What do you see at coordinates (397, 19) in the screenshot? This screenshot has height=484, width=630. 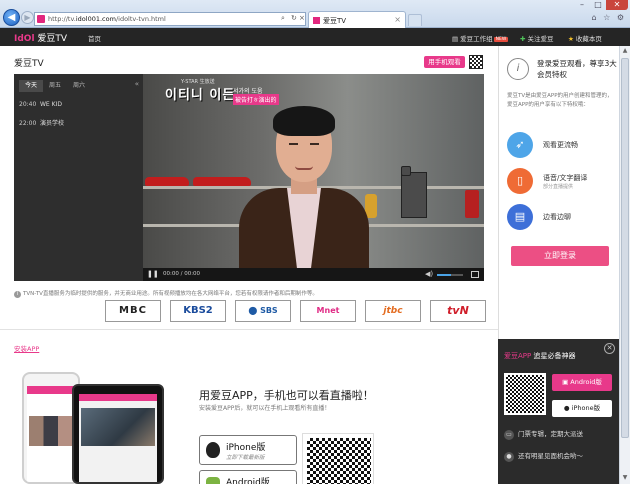 I see `tab-close-icon: ×` at bounding box center [397, 19].